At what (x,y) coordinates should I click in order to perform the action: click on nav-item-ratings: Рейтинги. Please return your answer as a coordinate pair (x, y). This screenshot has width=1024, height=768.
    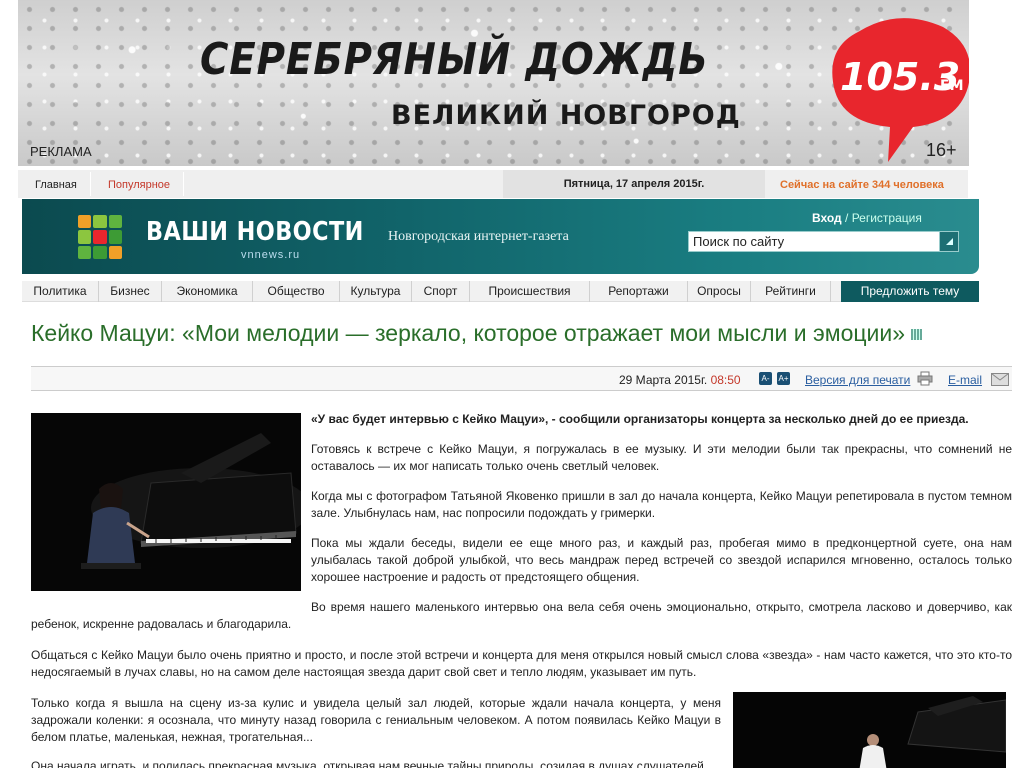
    Looking at the image, I should click on (791, 291).